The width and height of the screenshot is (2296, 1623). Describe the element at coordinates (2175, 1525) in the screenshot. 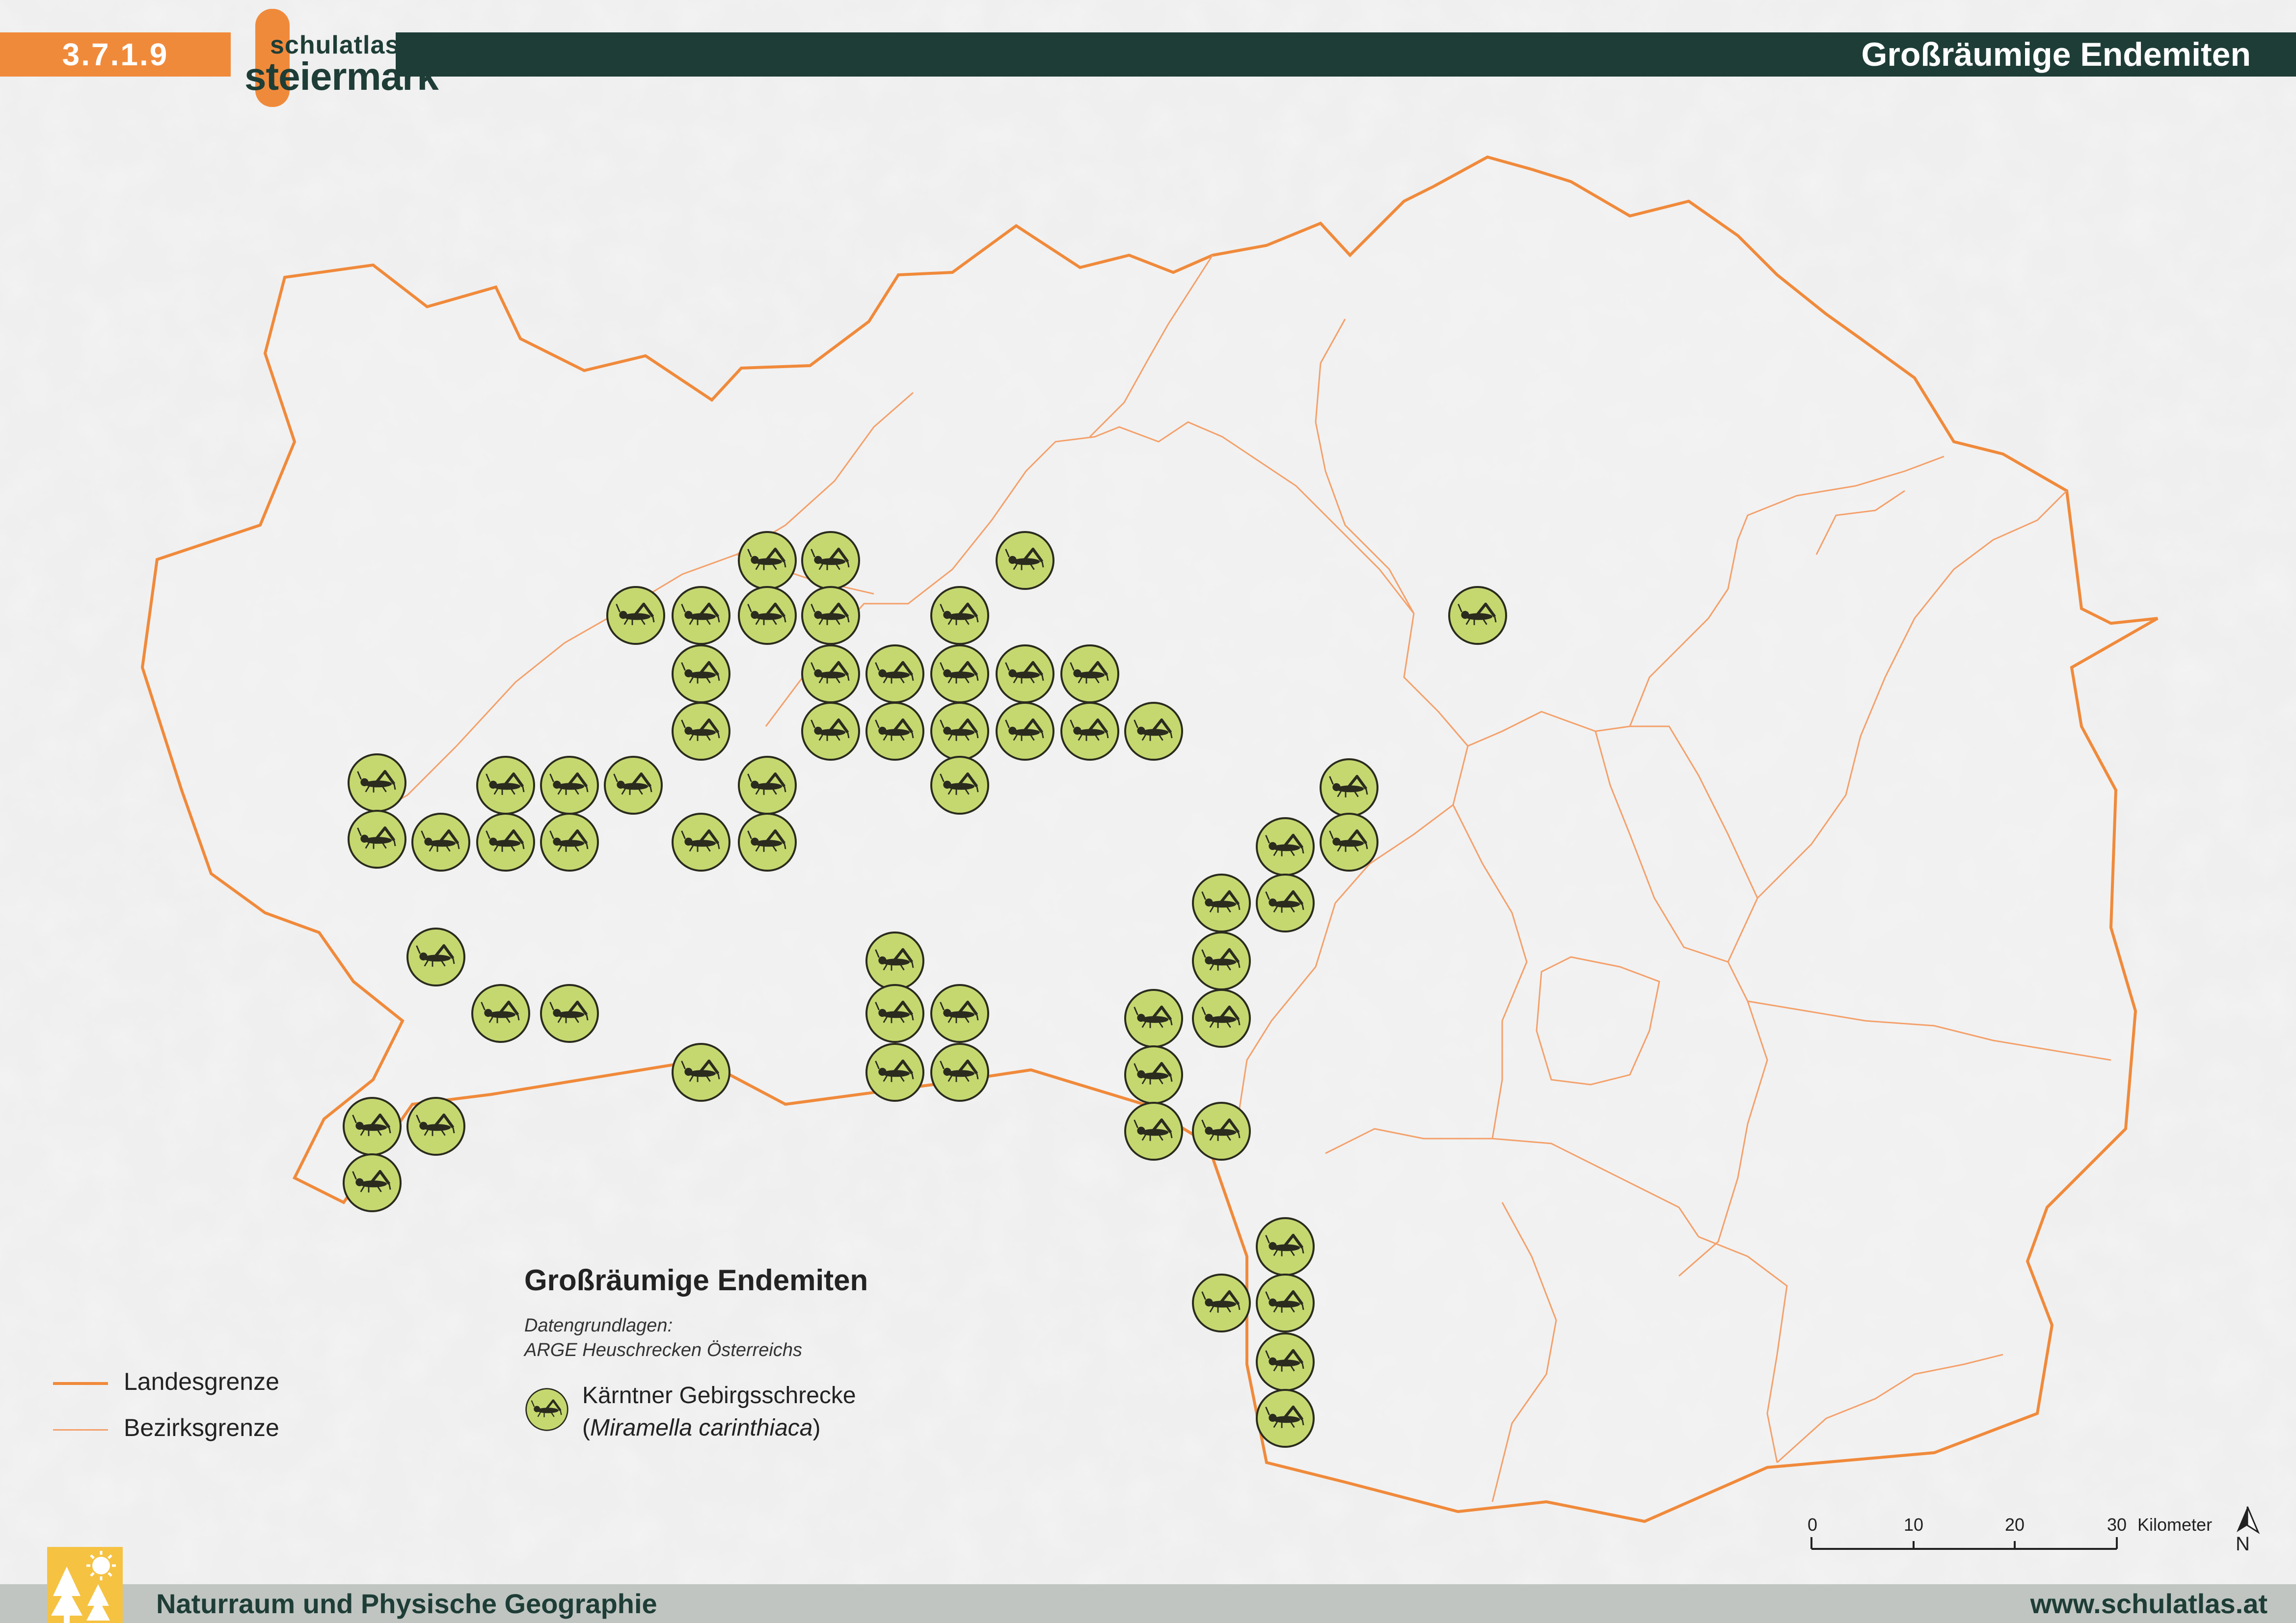

I see `scale-unit: Kilometer` at that location.